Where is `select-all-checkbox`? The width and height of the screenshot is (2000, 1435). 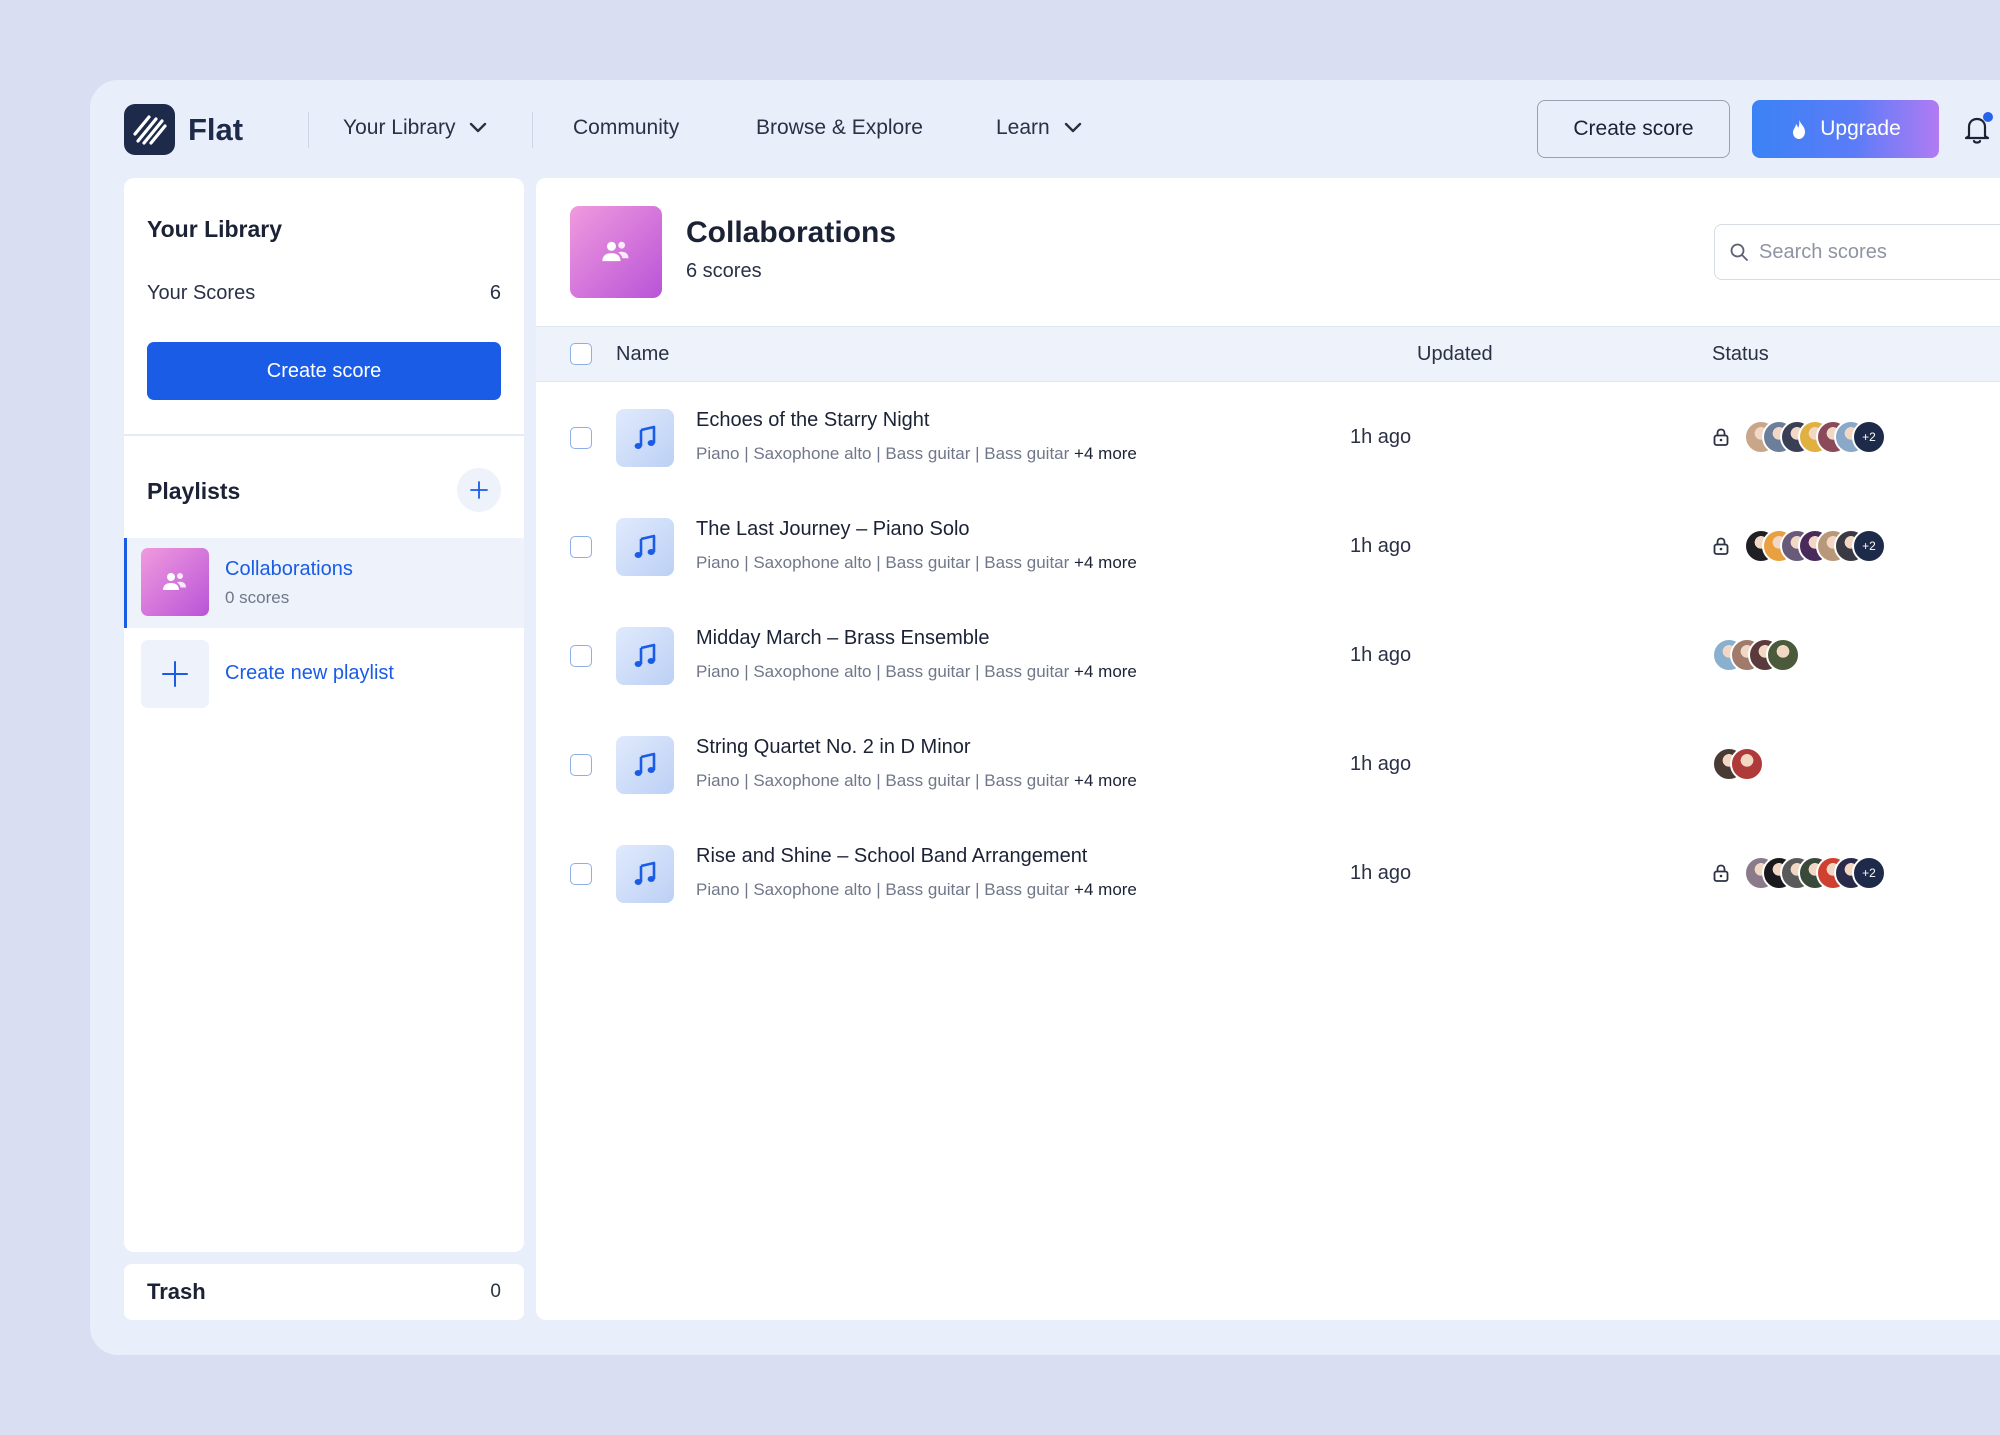
select-all-checkbox is located at coordinates (581, 354).